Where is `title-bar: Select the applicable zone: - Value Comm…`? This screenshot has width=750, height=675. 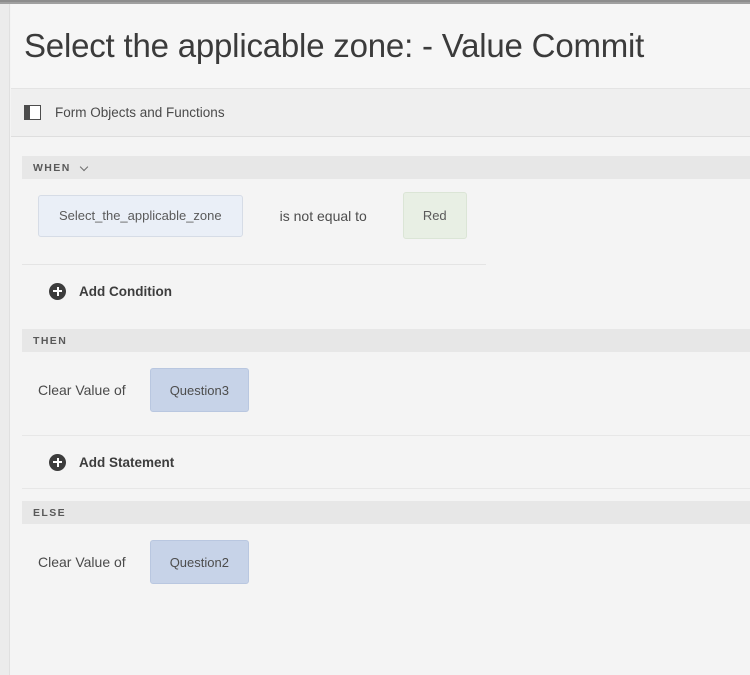 title-bar: Select the applicable zone: - Value Comm… is located at coordinates (380, 46).